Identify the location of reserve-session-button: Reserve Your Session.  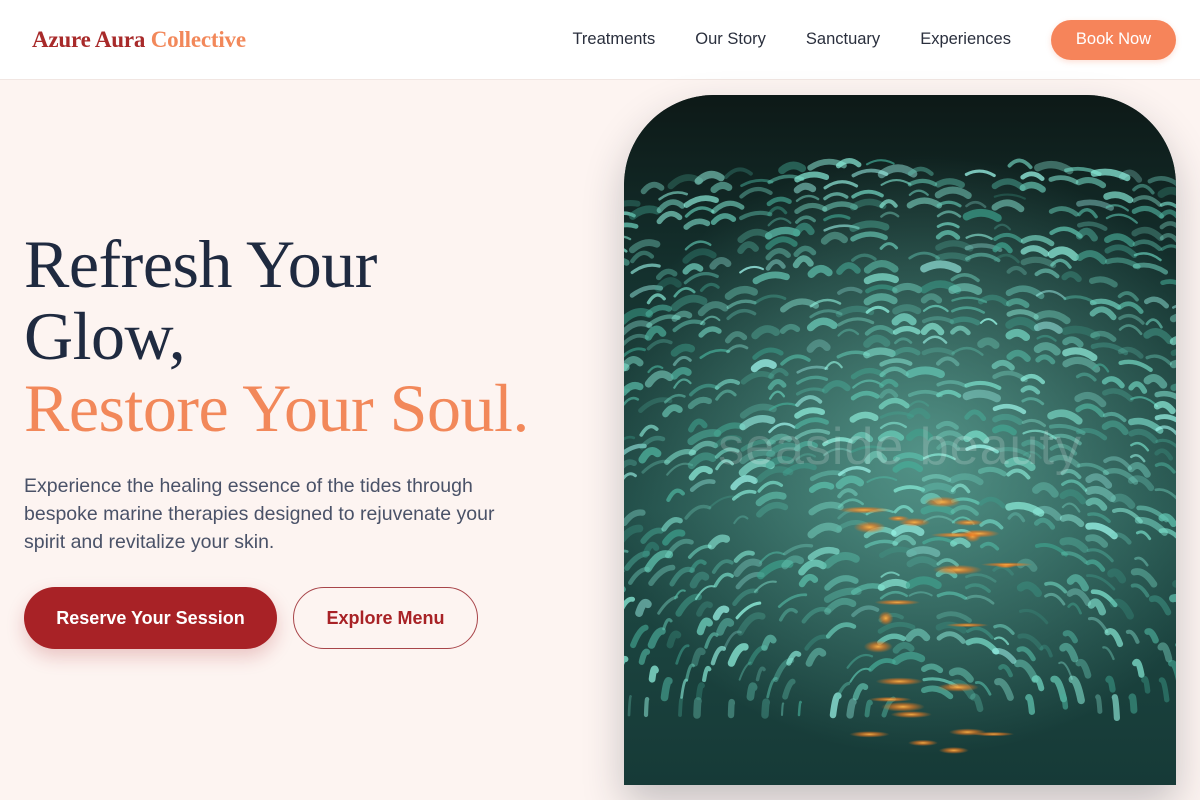
(150, 618).